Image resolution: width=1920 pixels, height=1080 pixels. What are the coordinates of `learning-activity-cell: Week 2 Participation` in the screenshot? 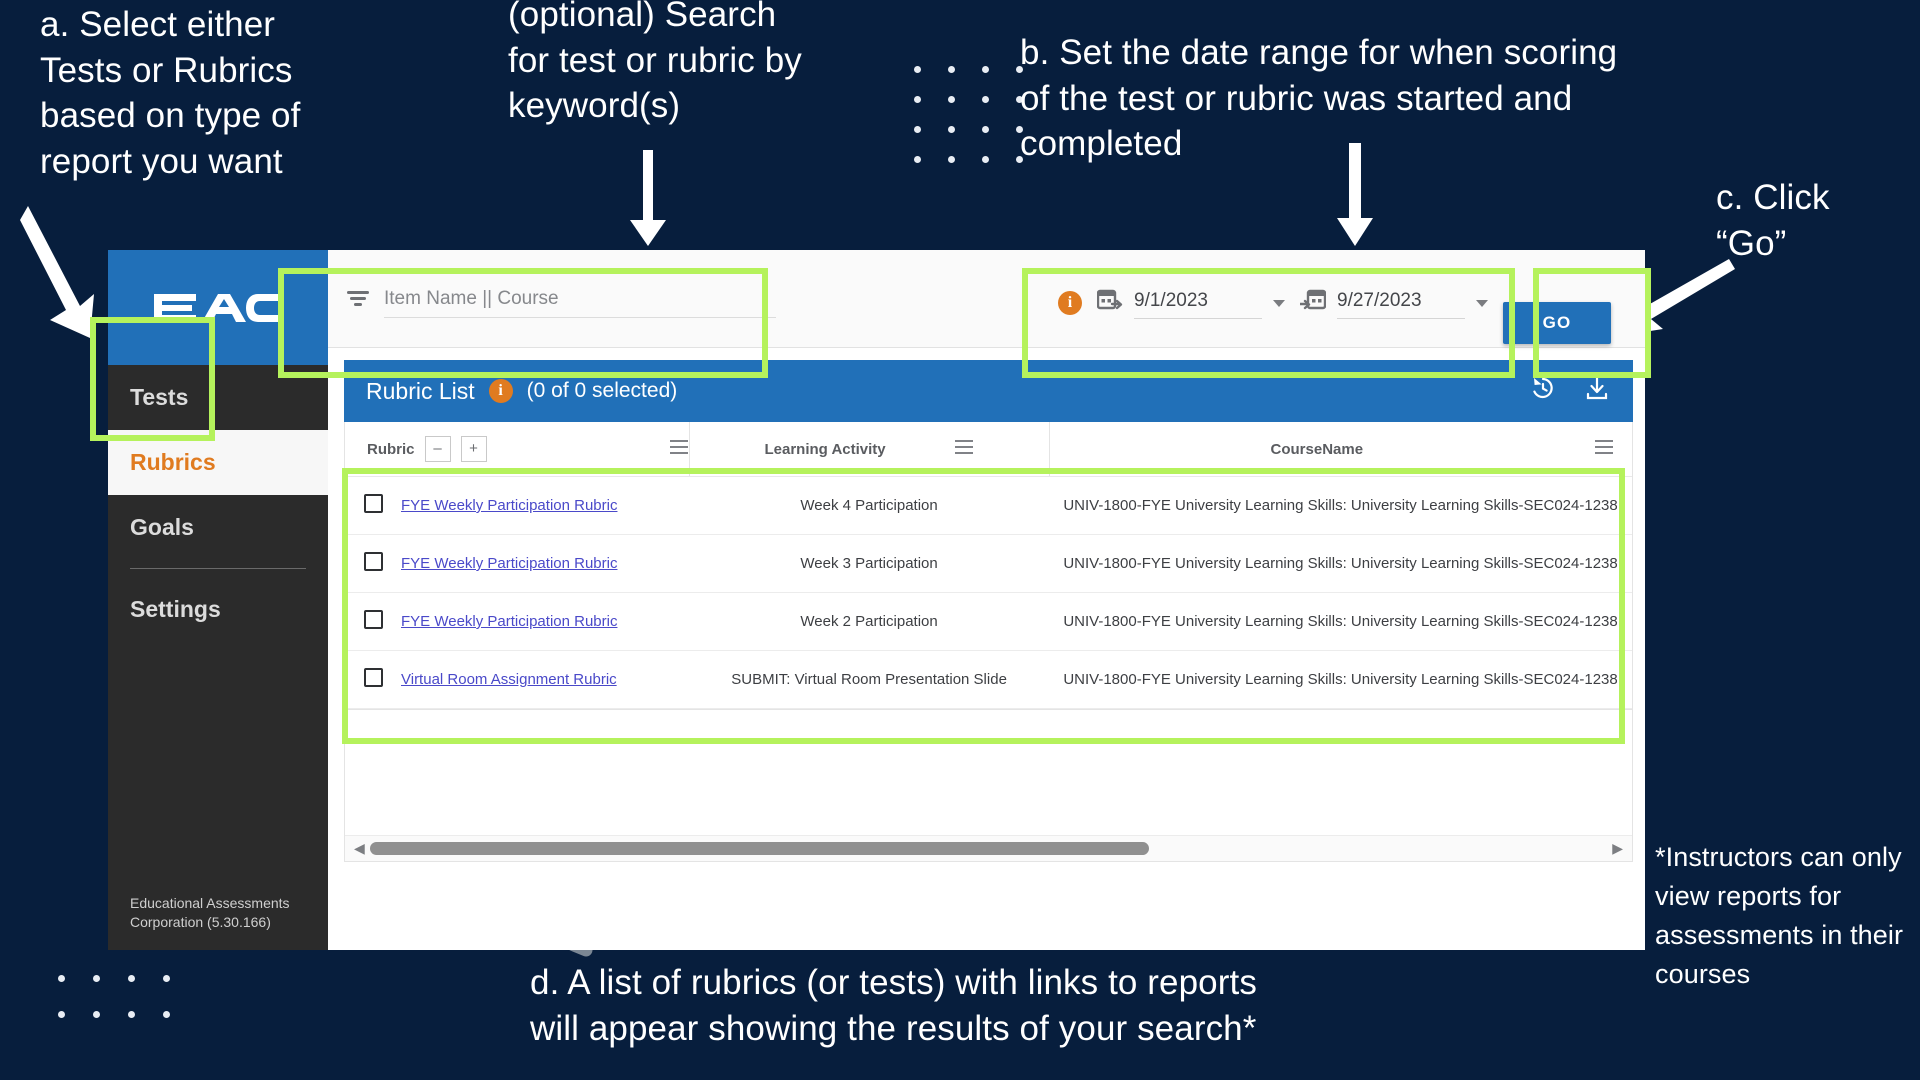 It's located at (869, 621).